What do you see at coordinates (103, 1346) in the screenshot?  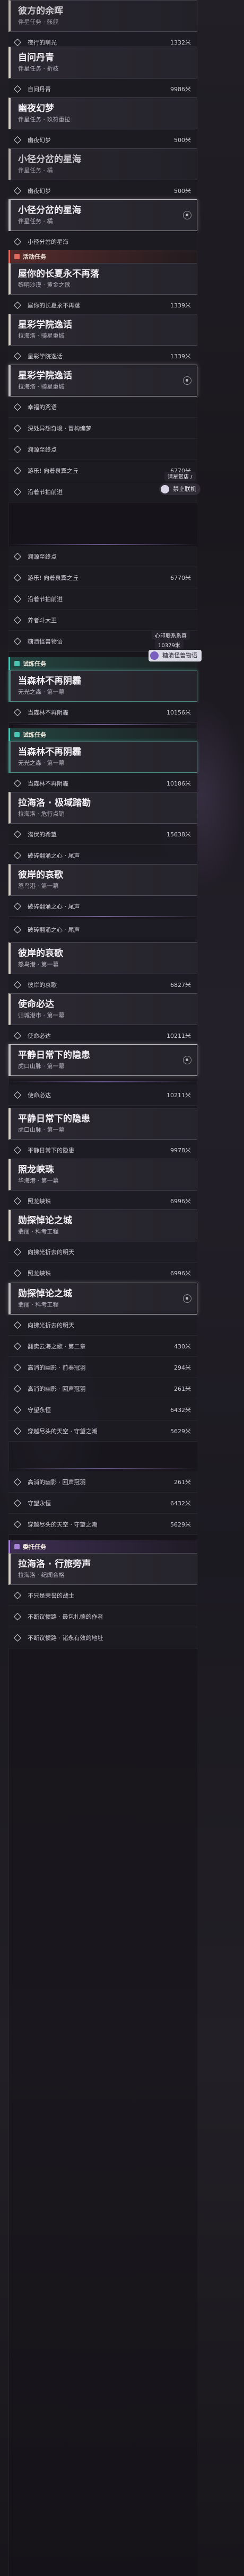 I see `quest-goal: 翻卖云海之歌 · 第二章 430米` at bounding box center [103, 1346].